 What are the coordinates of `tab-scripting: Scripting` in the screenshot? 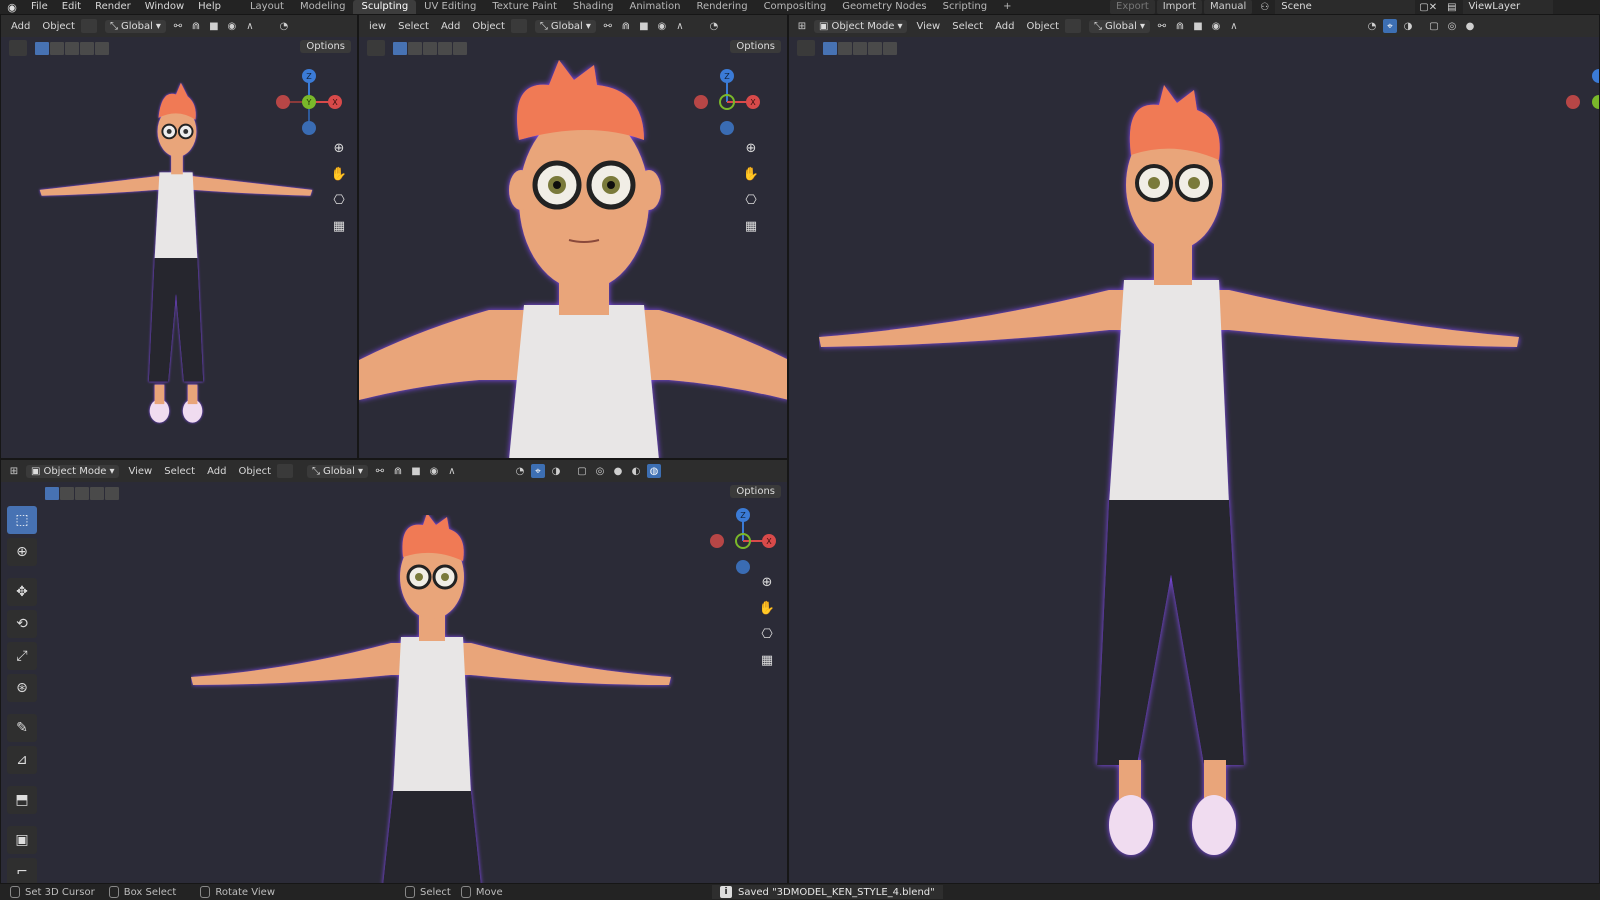 It's located at (965, 7).